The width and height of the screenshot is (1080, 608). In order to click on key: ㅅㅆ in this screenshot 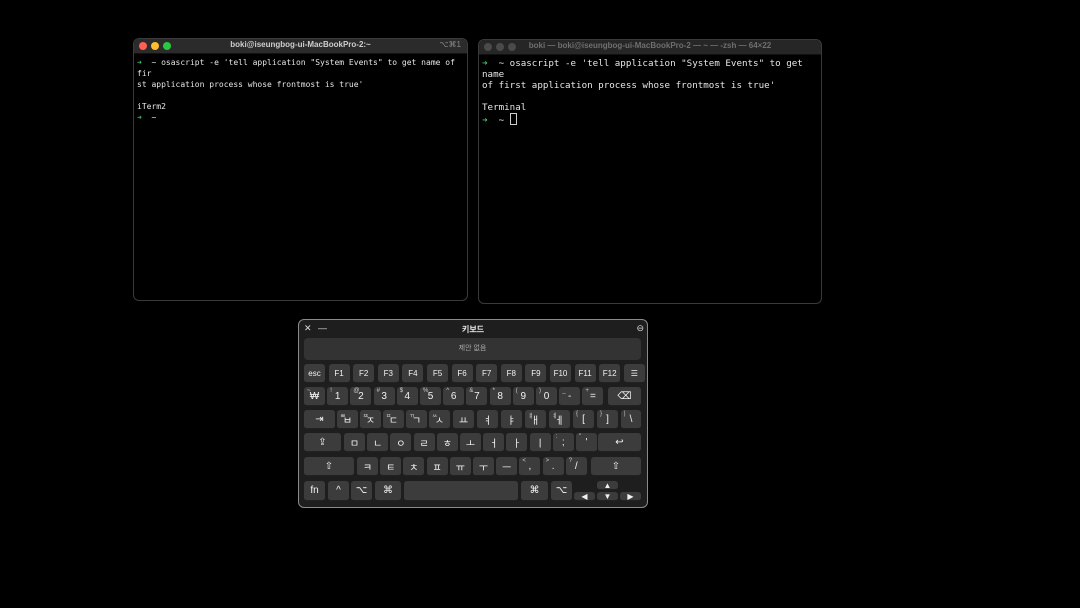, I will do `click(439, 419)`.